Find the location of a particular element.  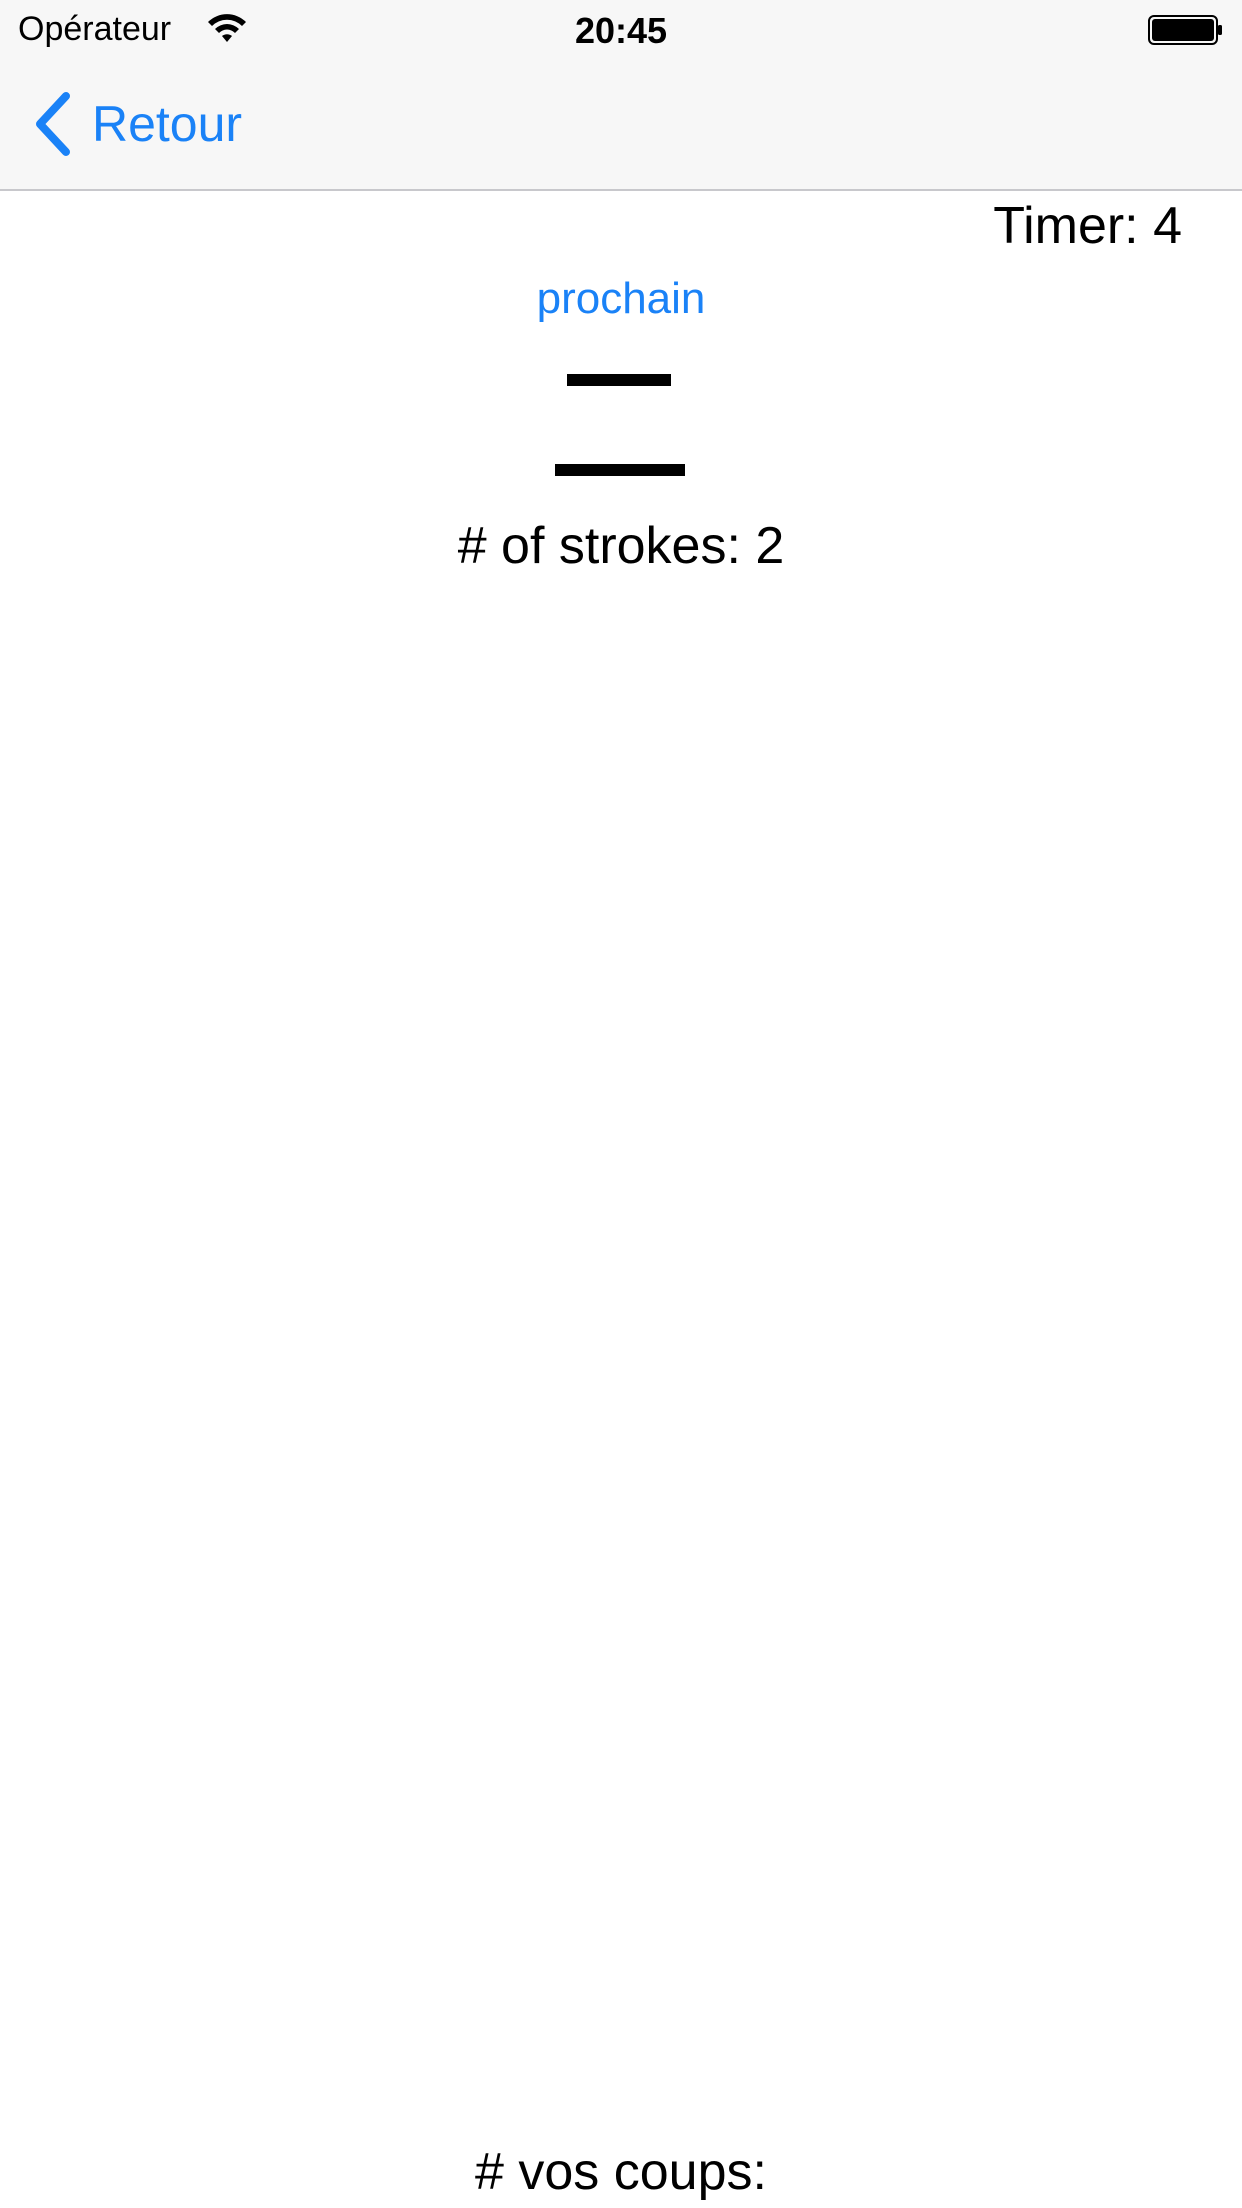

next-button: prochain is located at coordinates (621, 299).